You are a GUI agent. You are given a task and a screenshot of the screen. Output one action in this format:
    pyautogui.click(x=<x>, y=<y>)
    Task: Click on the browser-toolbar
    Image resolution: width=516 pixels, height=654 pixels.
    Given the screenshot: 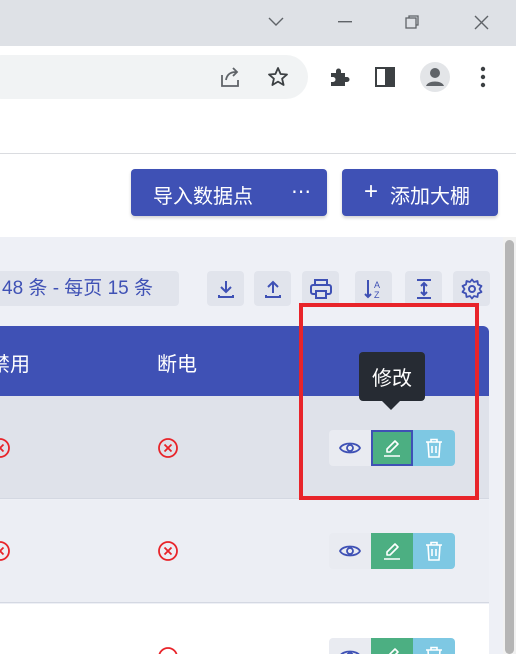 What is the action you would take?
    pyautogui.click(x=258, y=77)
    